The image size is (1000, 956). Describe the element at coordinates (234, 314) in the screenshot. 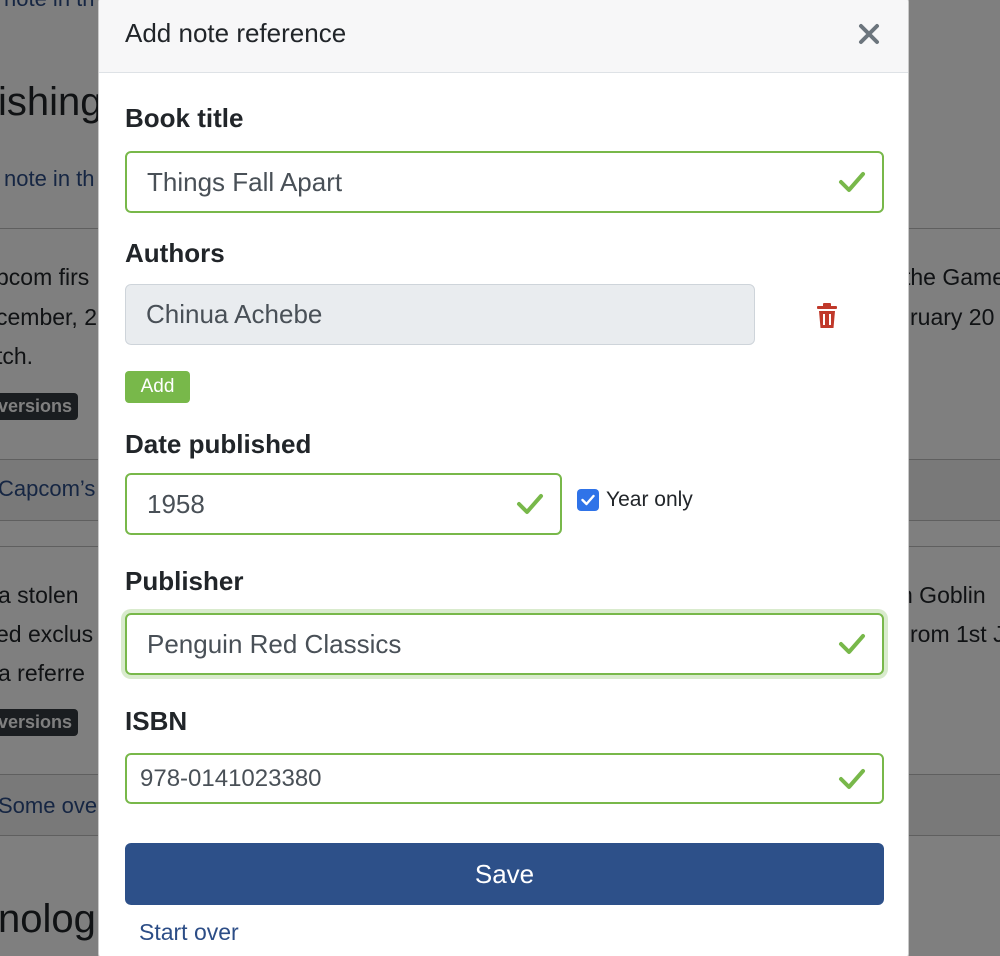

I see `author-value: Chinua Achebe` at that location.